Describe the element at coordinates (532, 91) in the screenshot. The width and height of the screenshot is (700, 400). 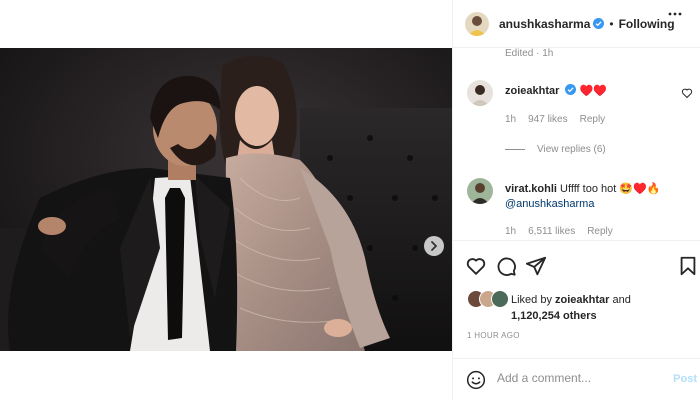
I see `comment-username: zoieakhtar` at that location.